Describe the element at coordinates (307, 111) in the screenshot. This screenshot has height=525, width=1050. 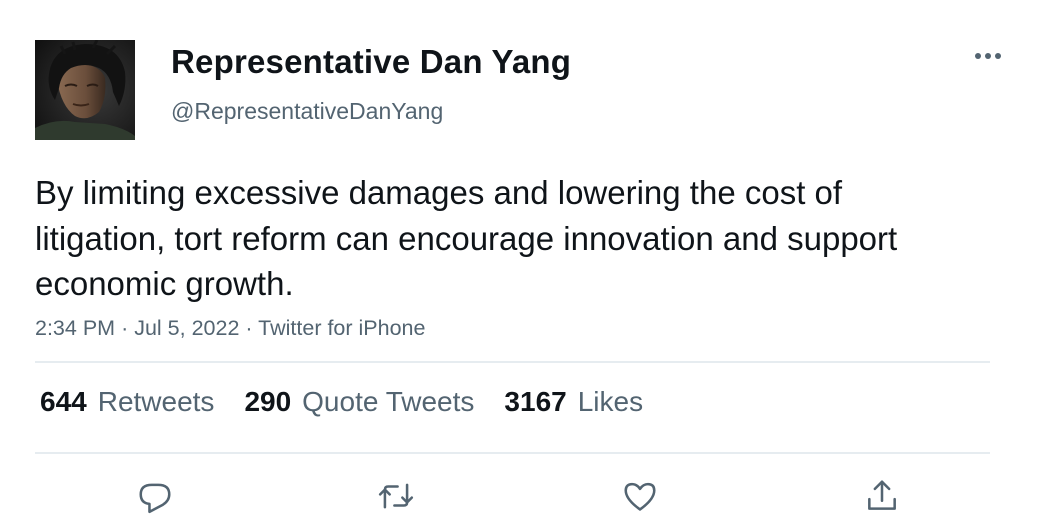
I see `user-handle: @RepresentativeDanYang` at that location.